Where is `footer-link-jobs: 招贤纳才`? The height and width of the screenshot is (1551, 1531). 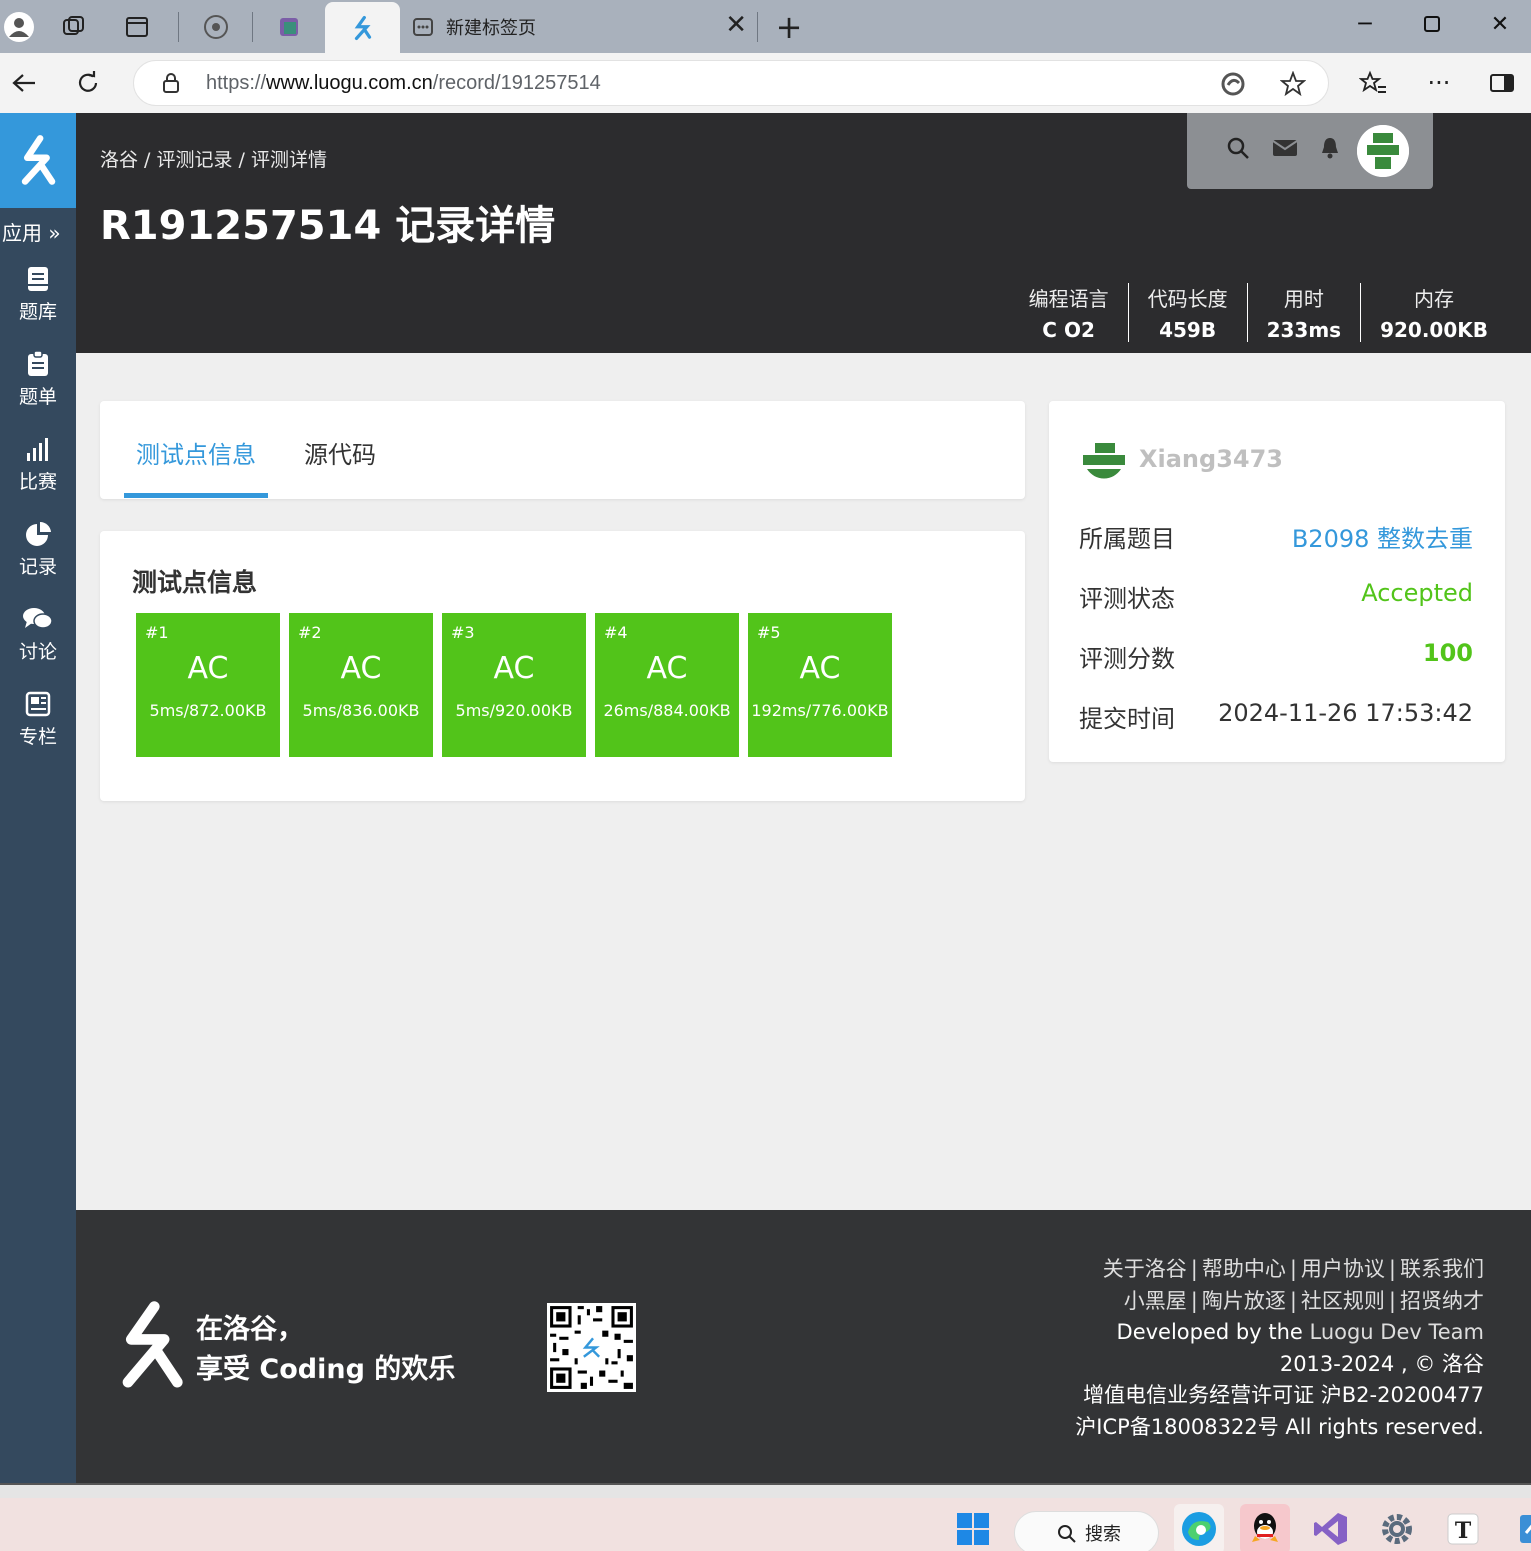 footer-link-jobs: 招贤纳才 is located at coordinates (1442, 1301).